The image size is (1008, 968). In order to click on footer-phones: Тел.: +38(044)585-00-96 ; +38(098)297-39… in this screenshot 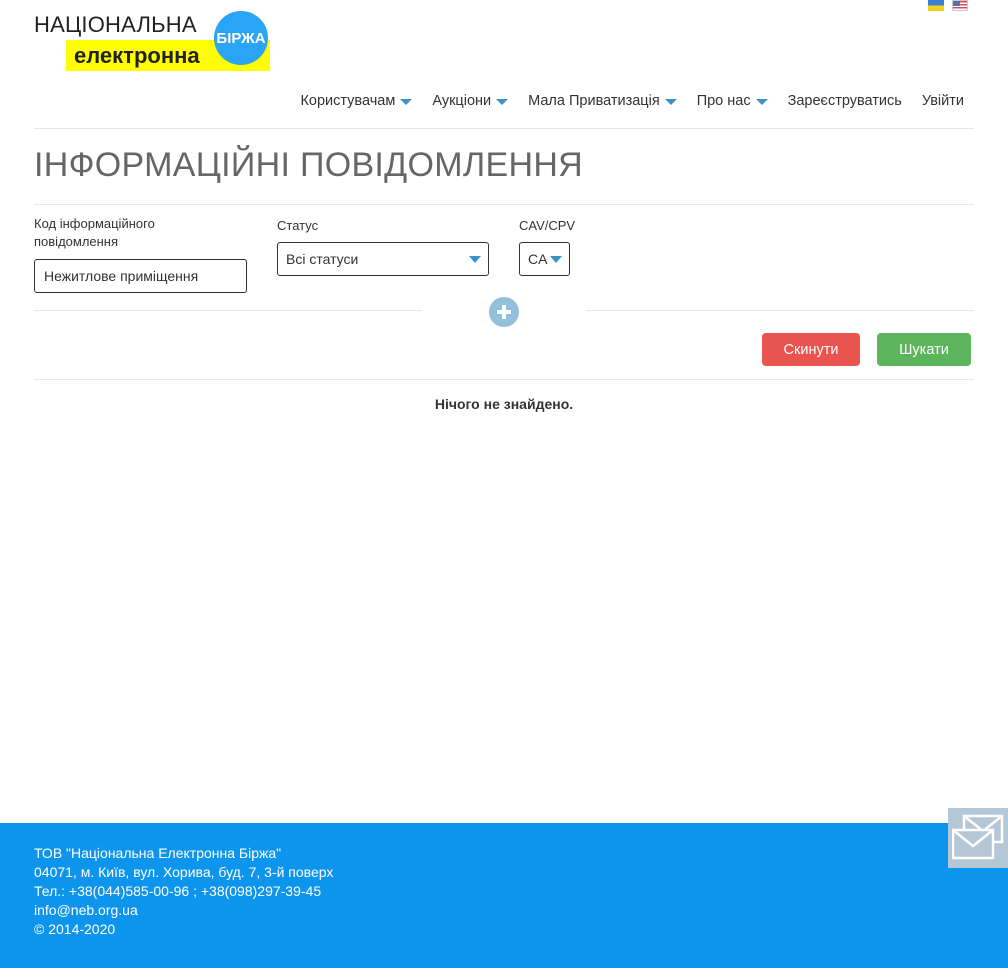, I will do `click(178, 891)`.